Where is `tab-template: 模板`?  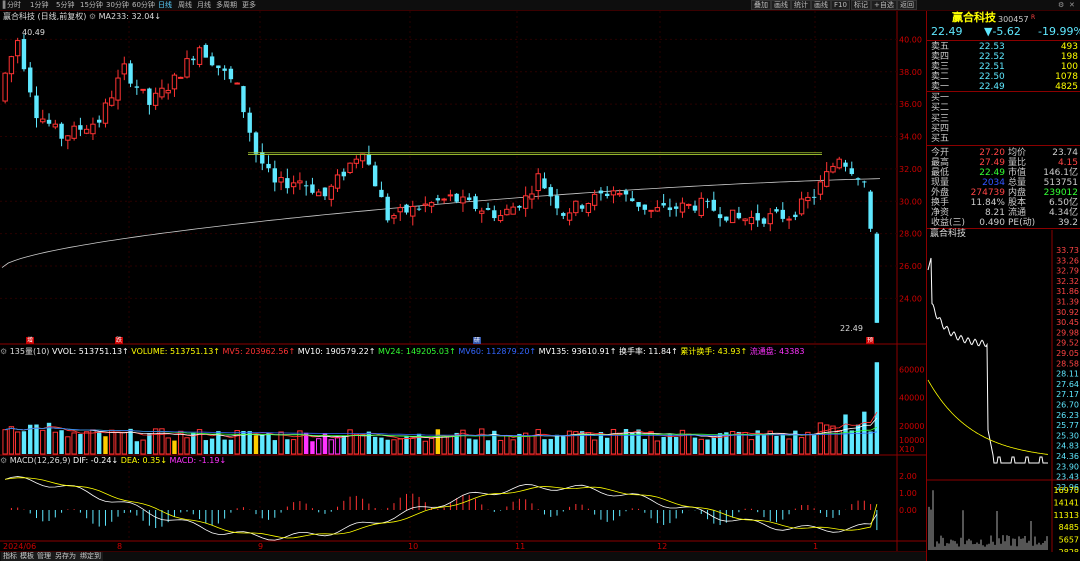 tab-template: 模板 is located at coordinates (27, 556).